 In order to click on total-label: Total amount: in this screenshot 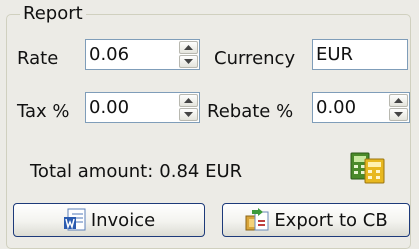, I will do `click(92, 171)`.